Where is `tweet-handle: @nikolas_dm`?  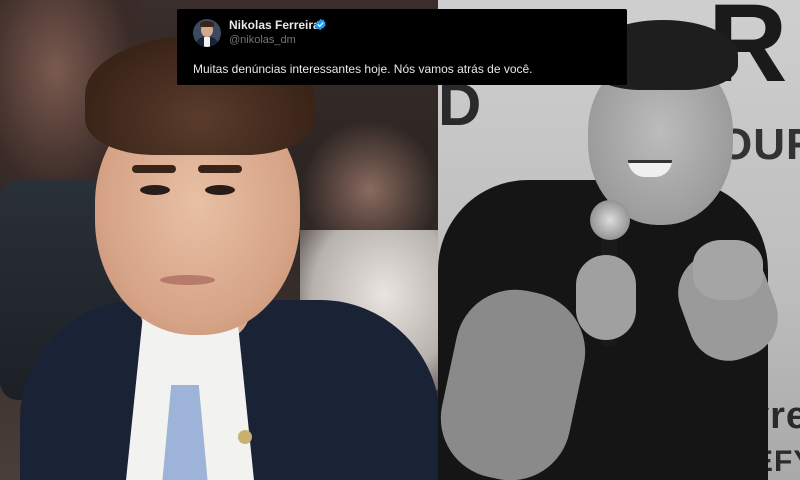 tweet-handle: @nikolas_dm is located at coordinates (262, 40).